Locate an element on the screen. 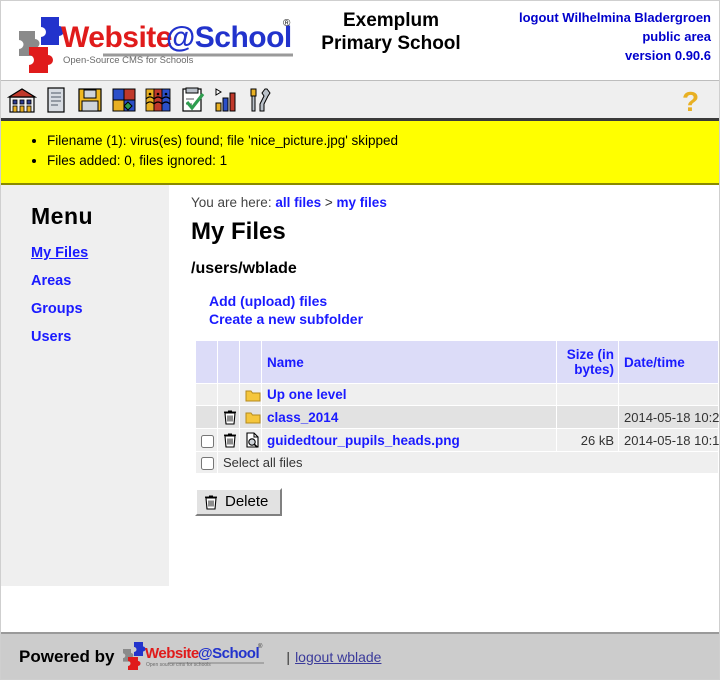  tools-icon is located at coordinates (260, 100).